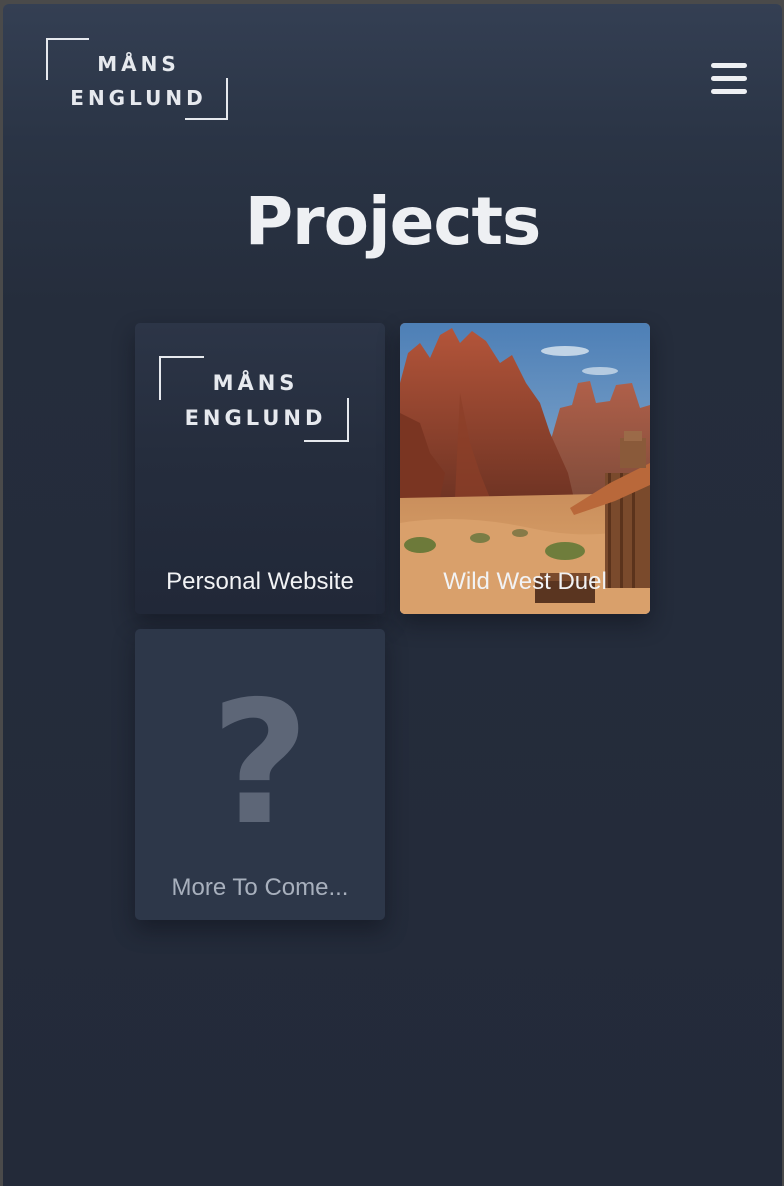 The image size is (784, 1186). Describe the element at coordinates (260, 764) in the screenshot. I see `question-mark-icon: ?` at that location.